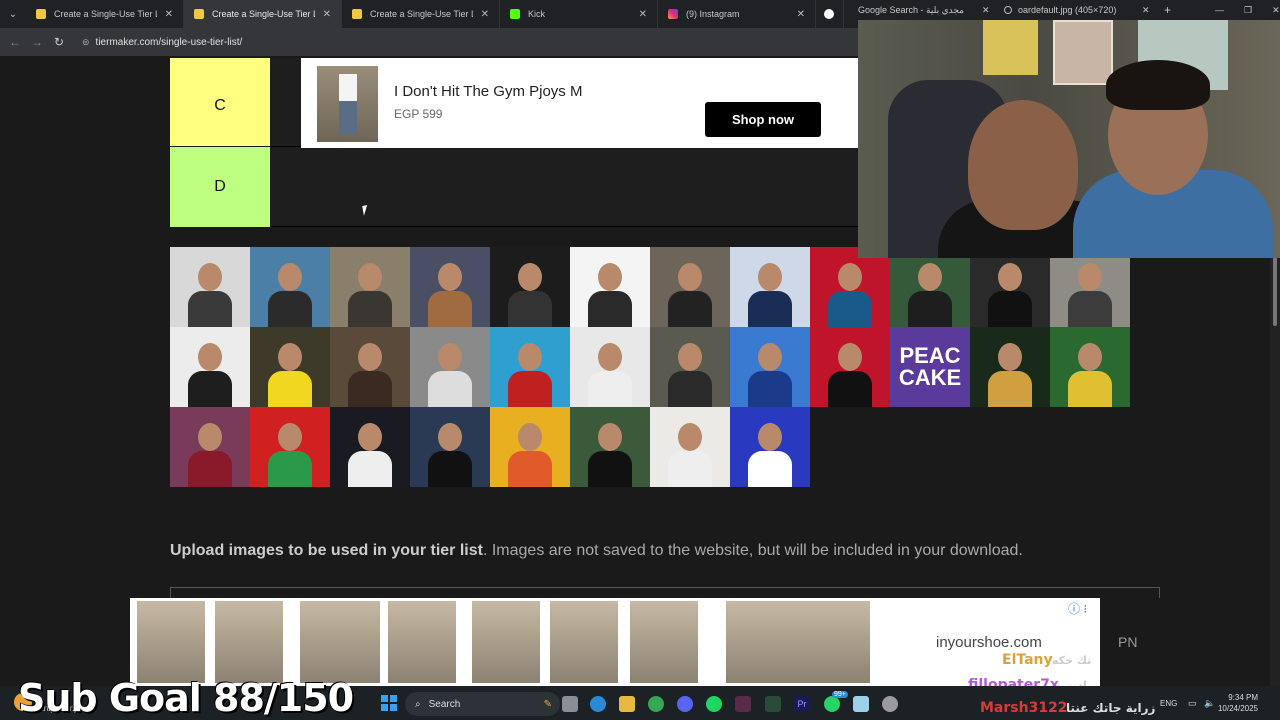 This screenshot has height=720, width=1280. What do you see at coordinates (347, 104) in the screenshot?
I see `ad-product-image` at bounding box center [347, 104].